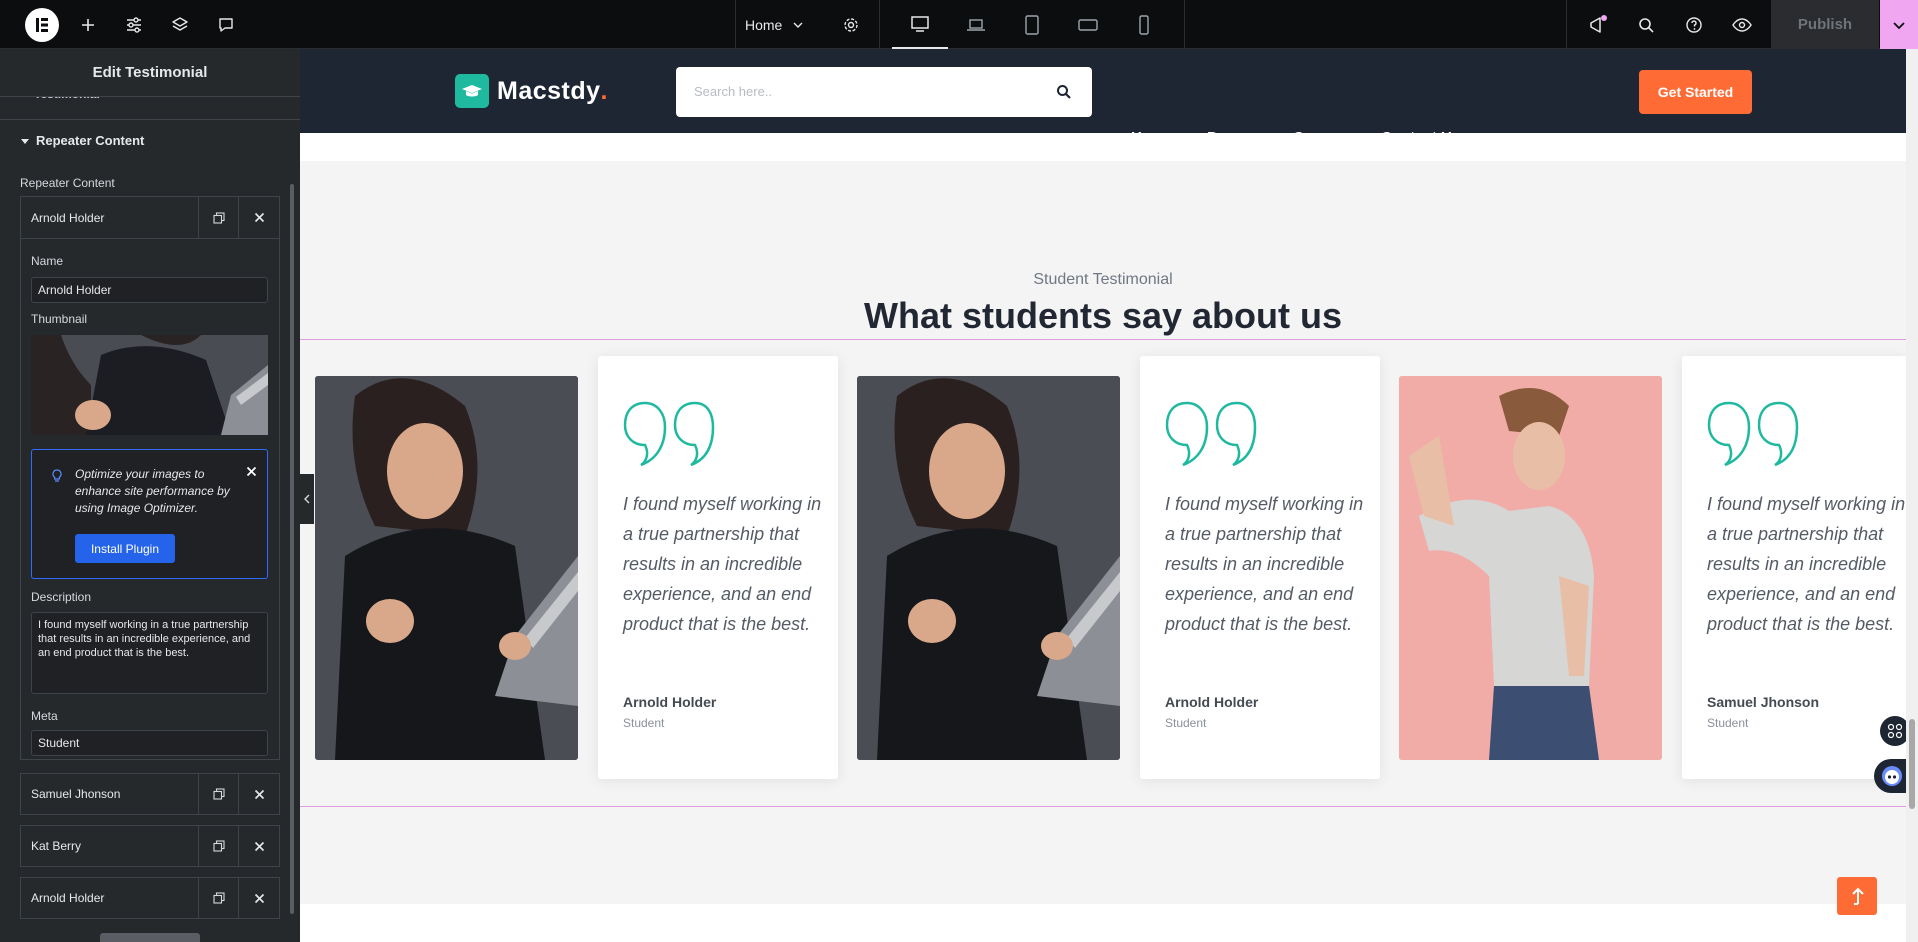 The width and height of the screenshot is (1918, 942). Describe the element at coordinates (1211, 434) in the screenshot. I see `quote-icon` at that location.